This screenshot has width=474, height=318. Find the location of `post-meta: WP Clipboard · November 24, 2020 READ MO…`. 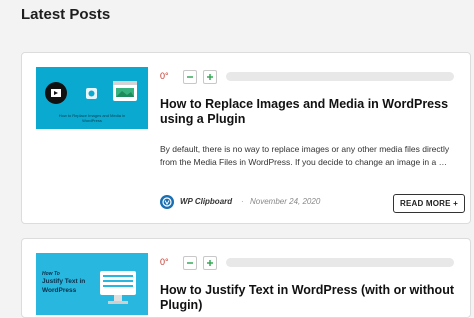

post-meta: WP Clipboard · November 24, 2020 READ MO… is located at coordinates (312, 203).